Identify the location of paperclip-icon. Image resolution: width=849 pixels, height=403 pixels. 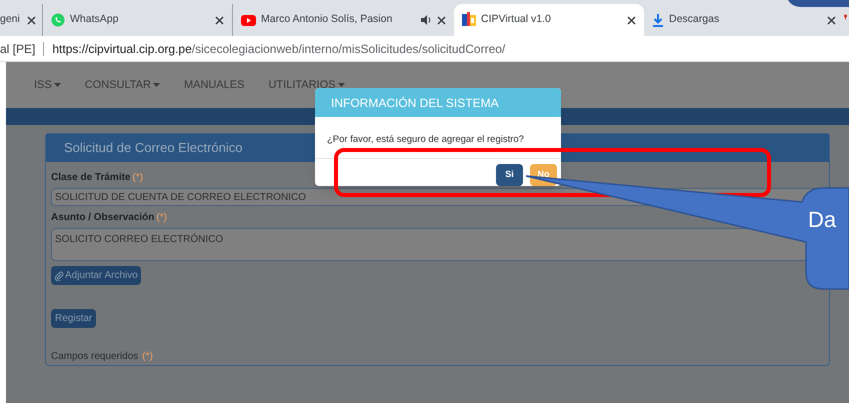
(59, 275).